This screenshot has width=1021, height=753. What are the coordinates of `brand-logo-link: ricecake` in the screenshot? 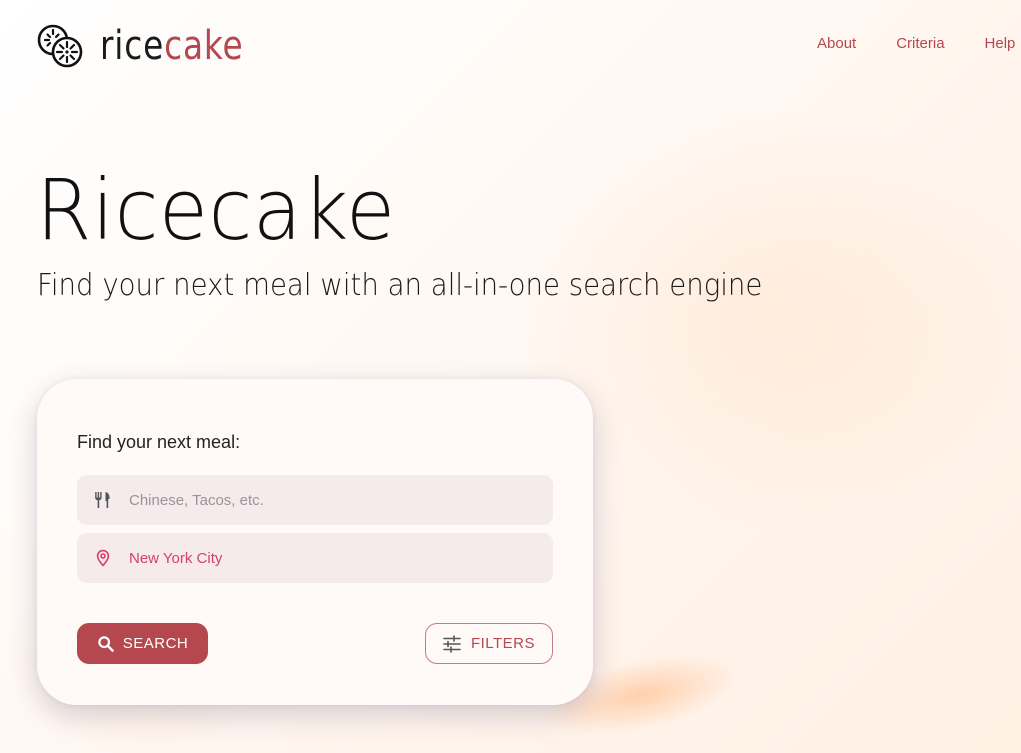 It's located at (155, 46).